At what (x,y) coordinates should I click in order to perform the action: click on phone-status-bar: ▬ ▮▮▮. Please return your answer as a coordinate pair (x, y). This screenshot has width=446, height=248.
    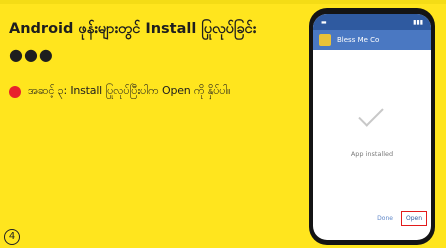
    Looking at the image, I should click on (372, 22).